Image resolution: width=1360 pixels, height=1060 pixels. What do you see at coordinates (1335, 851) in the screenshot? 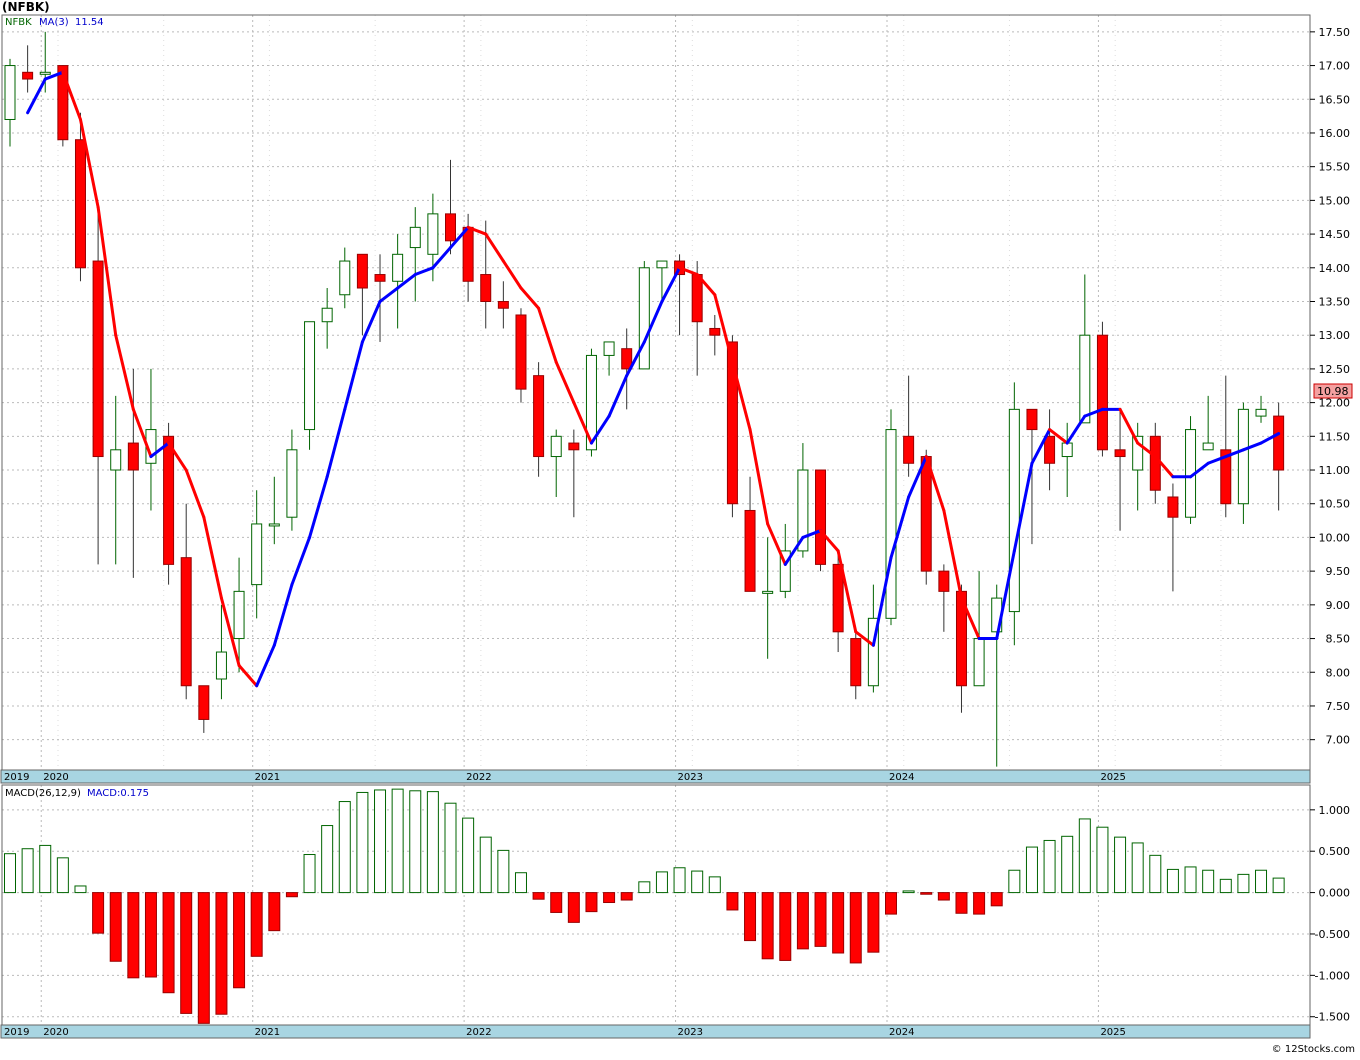
I see `macd-y-tick-label: 0.500` at bounding box center [1335, 851].